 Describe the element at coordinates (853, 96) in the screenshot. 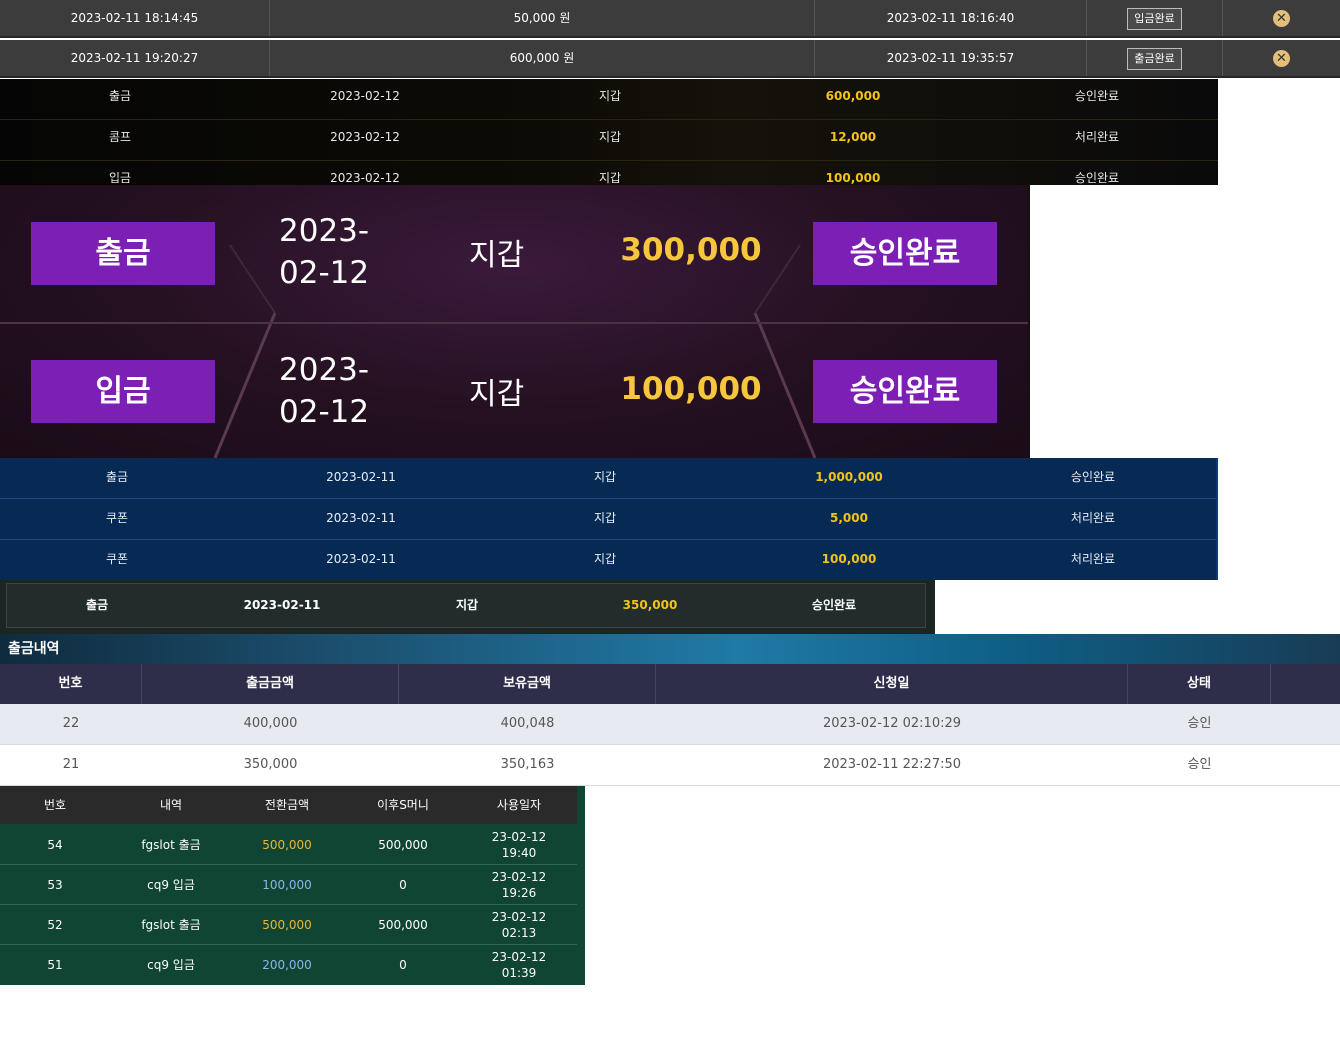

I see `amount: 600,000` at that location.